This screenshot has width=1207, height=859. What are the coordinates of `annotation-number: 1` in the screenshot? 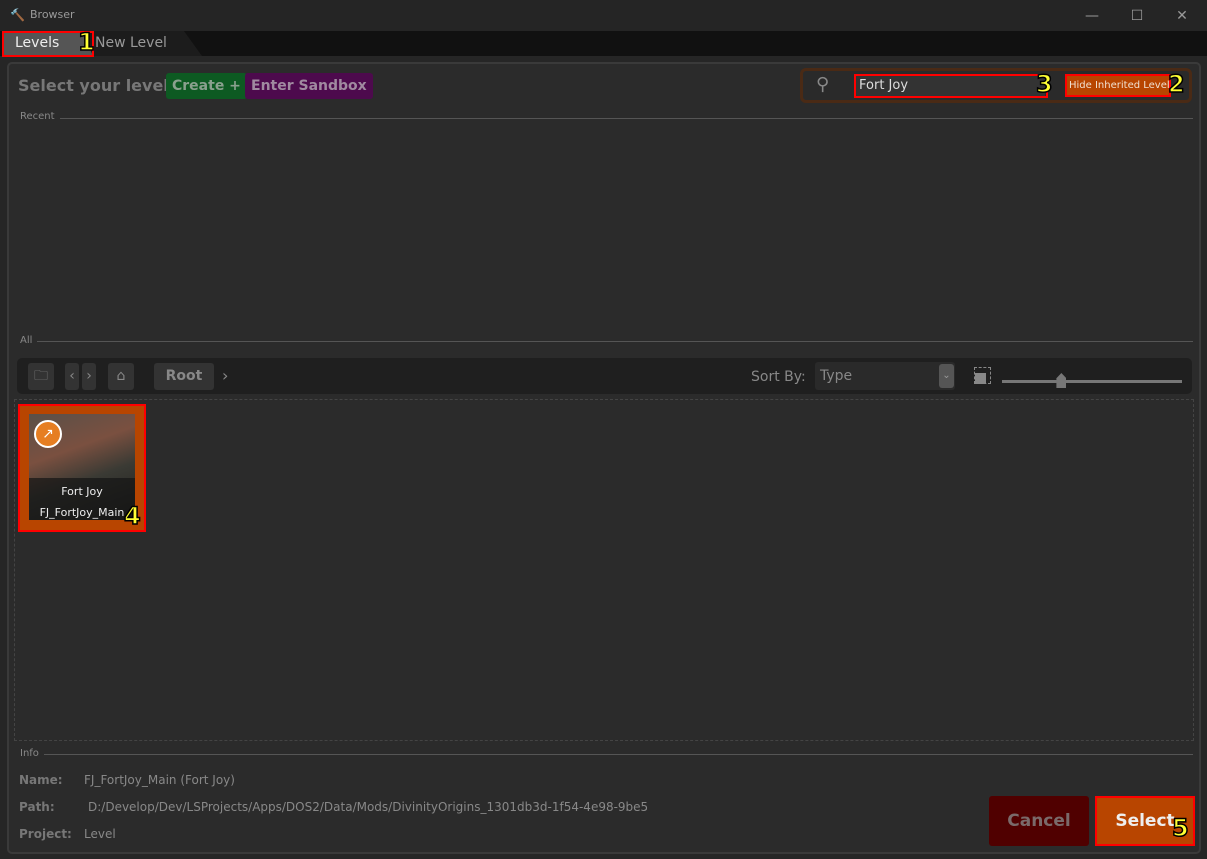 It's located at (86, 42).